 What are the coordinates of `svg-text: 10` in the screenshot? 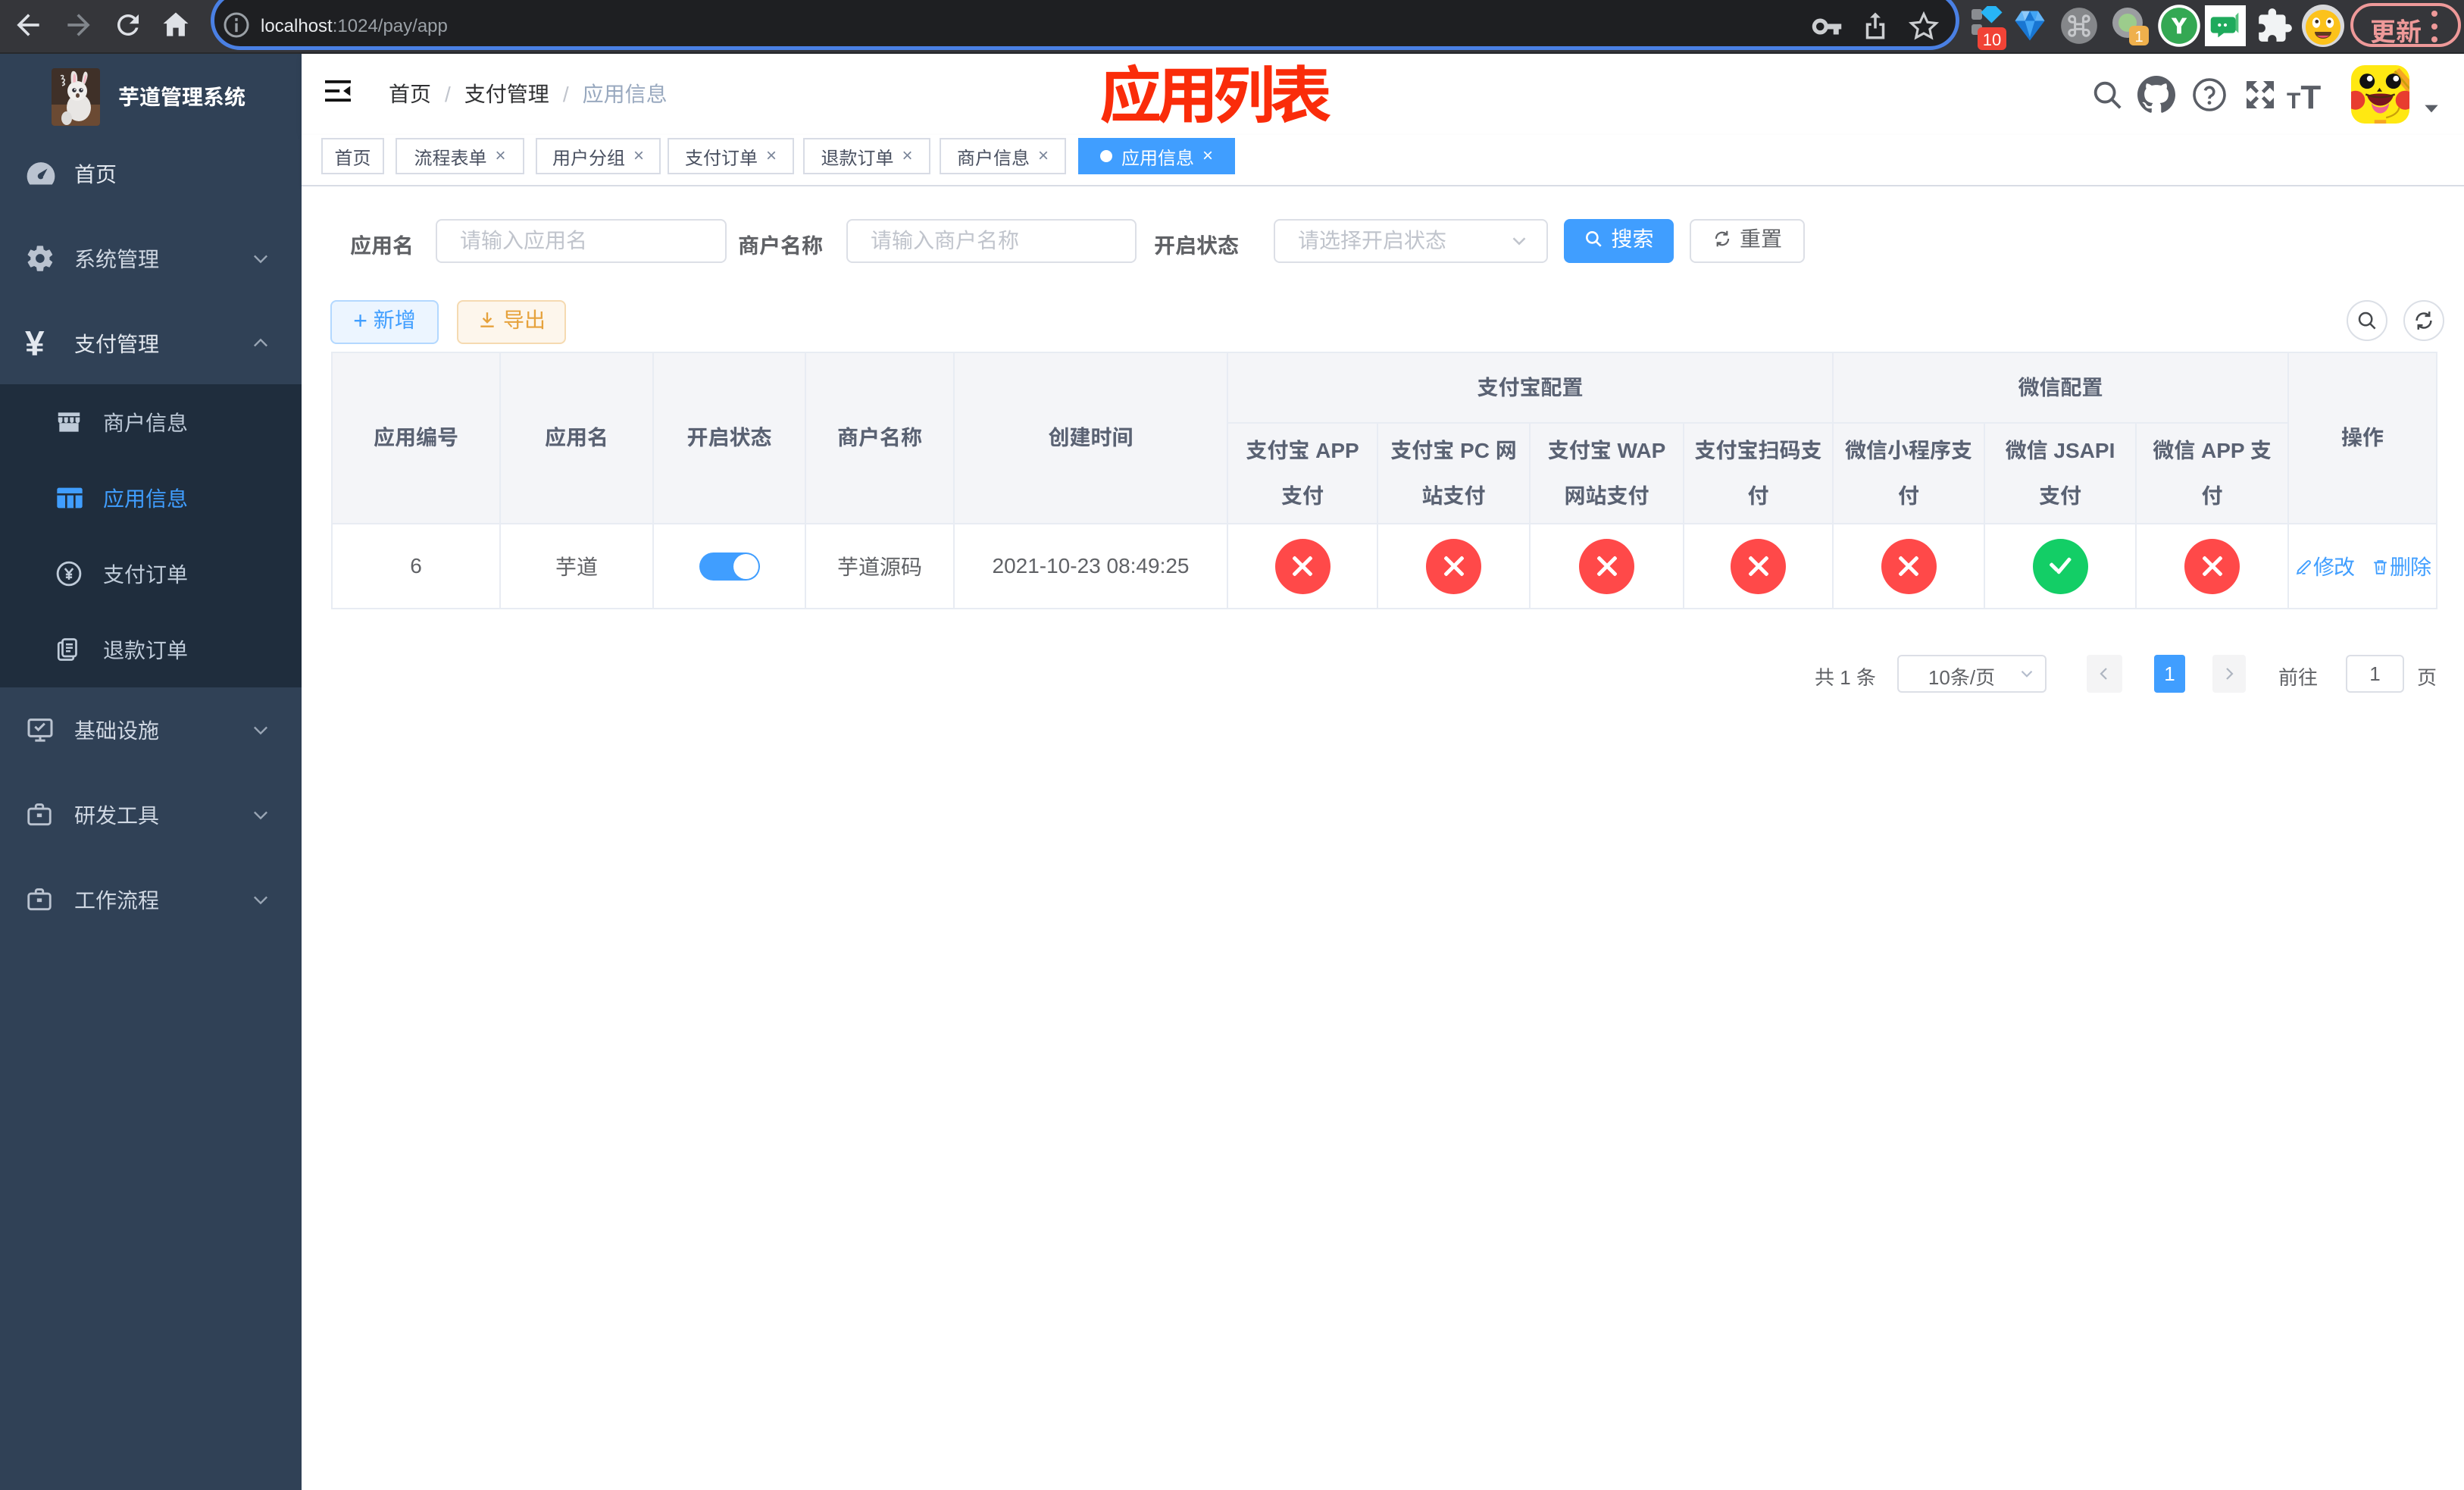 It's located at (1992, 39).